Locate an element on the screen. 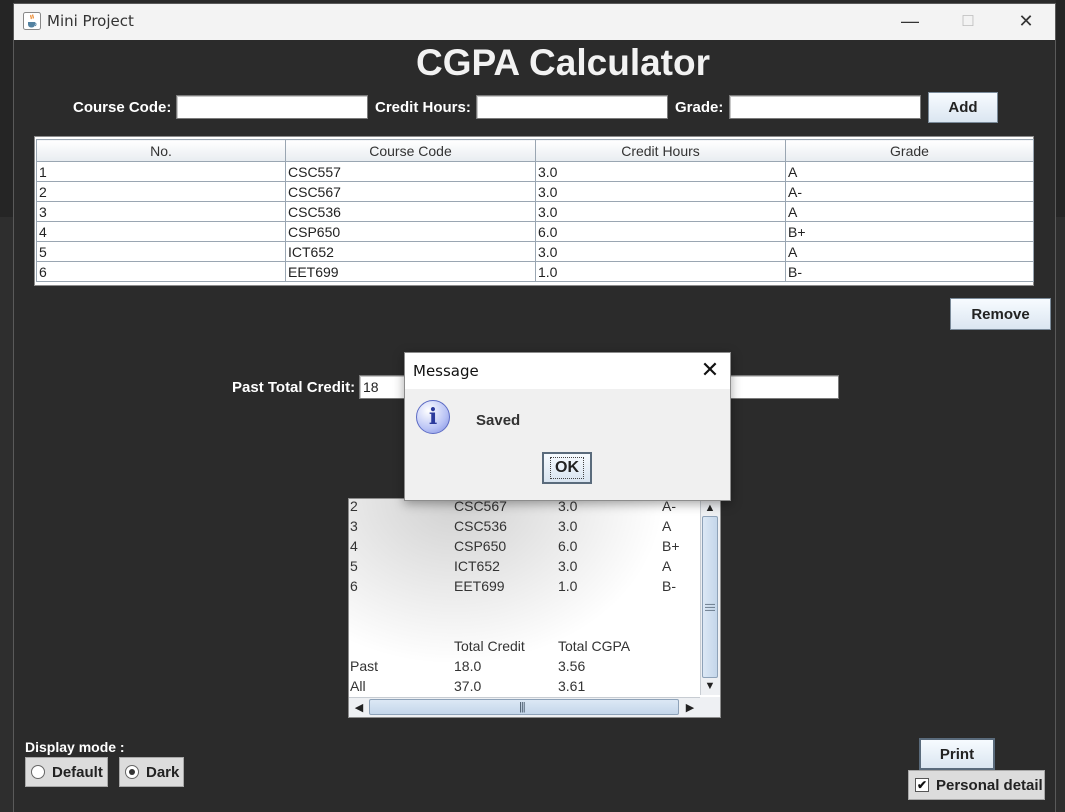 The width and height of the screenshot is (1065, 812). personal-detail-checkbox: ✔ Personal detail is located at coordinates (976, 785).